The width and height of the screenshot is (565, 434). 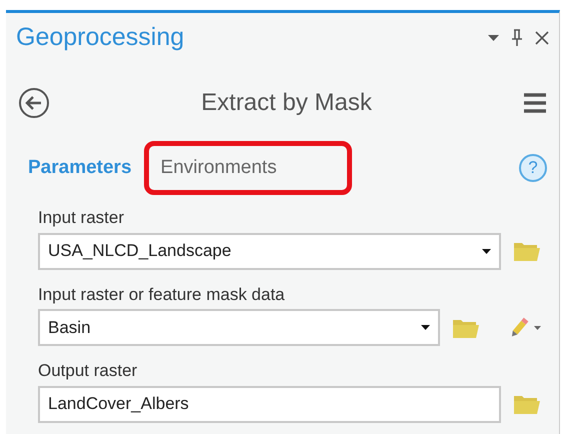 What do you see at coordinates (286, 103) in the screenshot?
I see `tool-title: Extract by Mask` at bounding box center [286, 103].